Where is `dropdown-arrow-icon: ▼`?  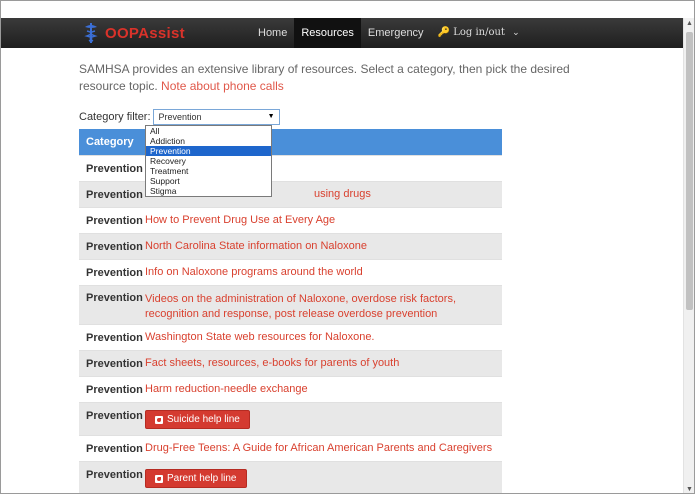 dropdown-arrow-icon: ▼ is located at coordinates (271, 116).